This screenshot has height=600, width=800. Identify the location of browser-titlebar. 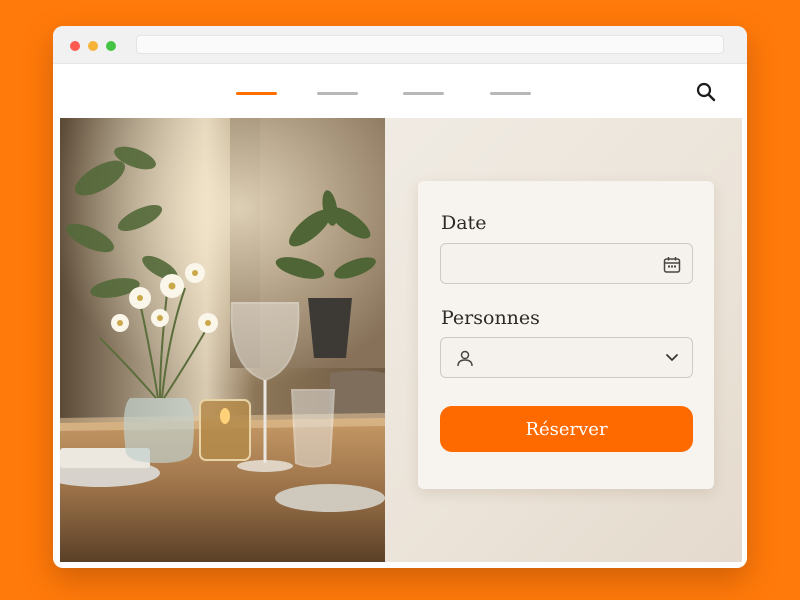
(400, 45).